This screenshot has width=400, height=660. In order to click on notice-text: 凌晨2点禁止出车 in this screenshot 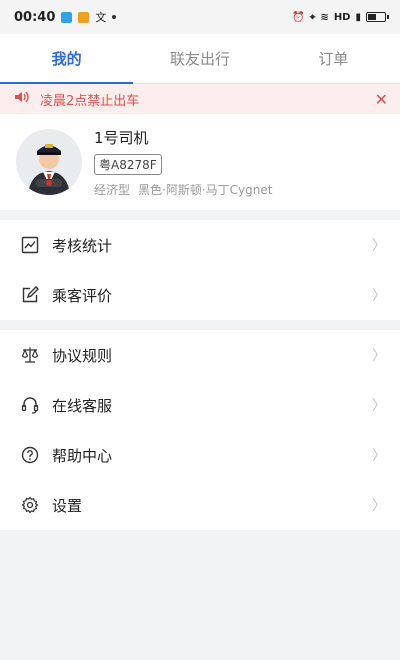, I will do `click(90, 101)`.